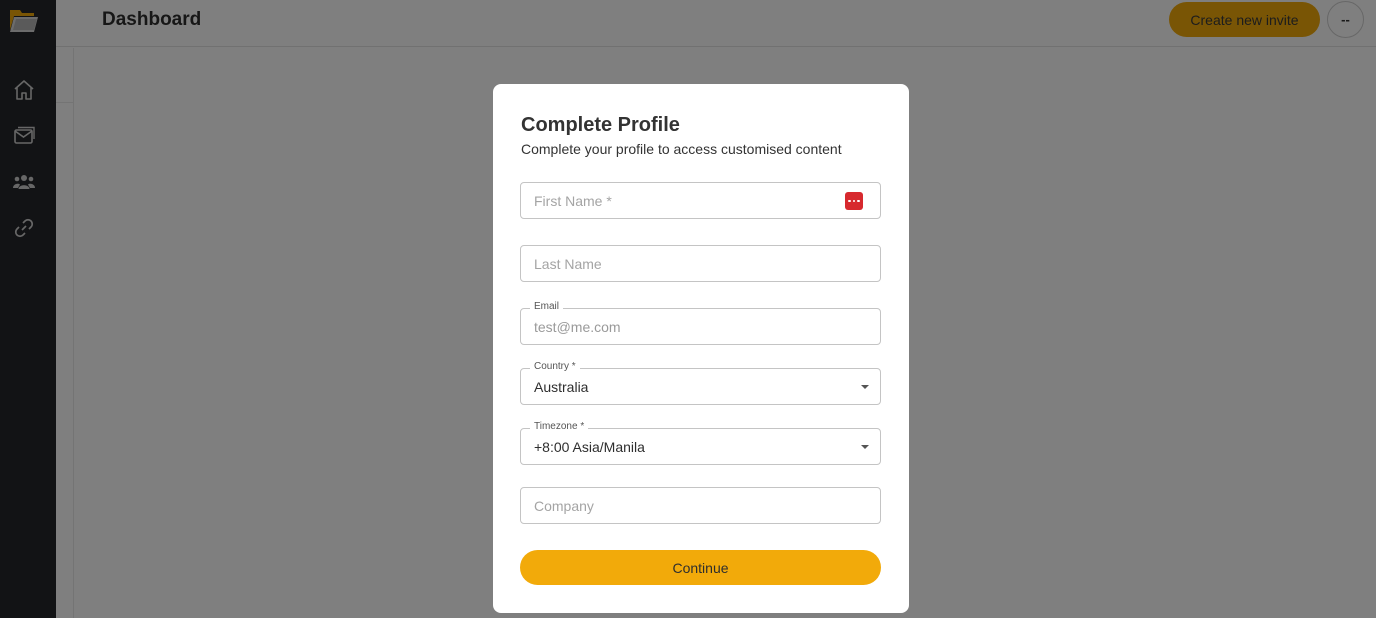  I want to click on country-select: Country * Australia, so click(700, 383).